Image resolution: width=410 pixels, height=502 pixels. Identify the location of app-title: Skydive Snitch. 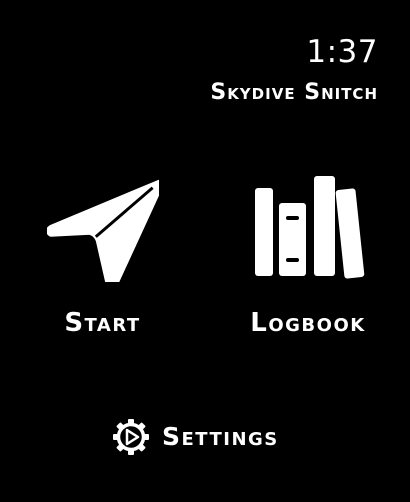
(294, 92).